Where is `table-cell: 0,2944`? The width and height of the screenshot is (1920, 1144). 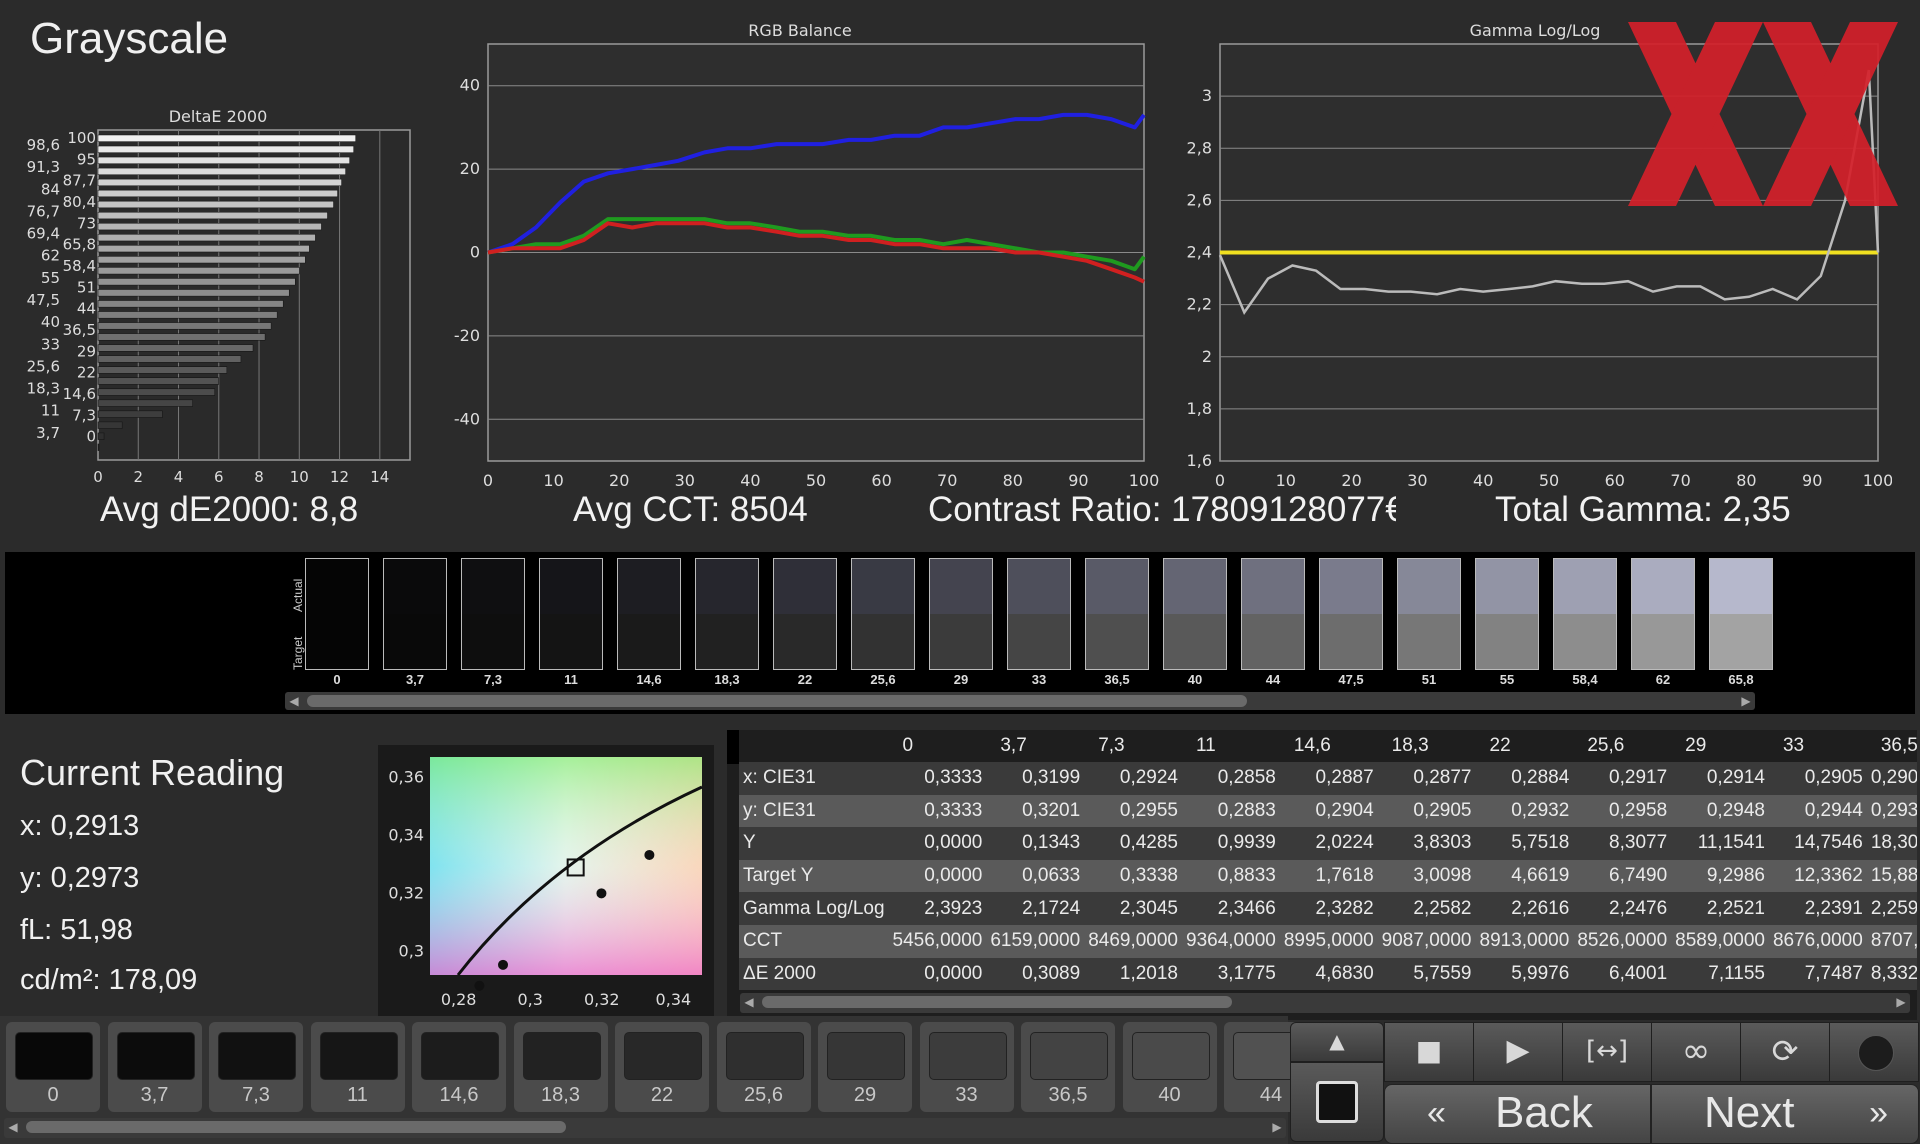 table-cell: 0,2944 is located at coordinates (1817, 811).